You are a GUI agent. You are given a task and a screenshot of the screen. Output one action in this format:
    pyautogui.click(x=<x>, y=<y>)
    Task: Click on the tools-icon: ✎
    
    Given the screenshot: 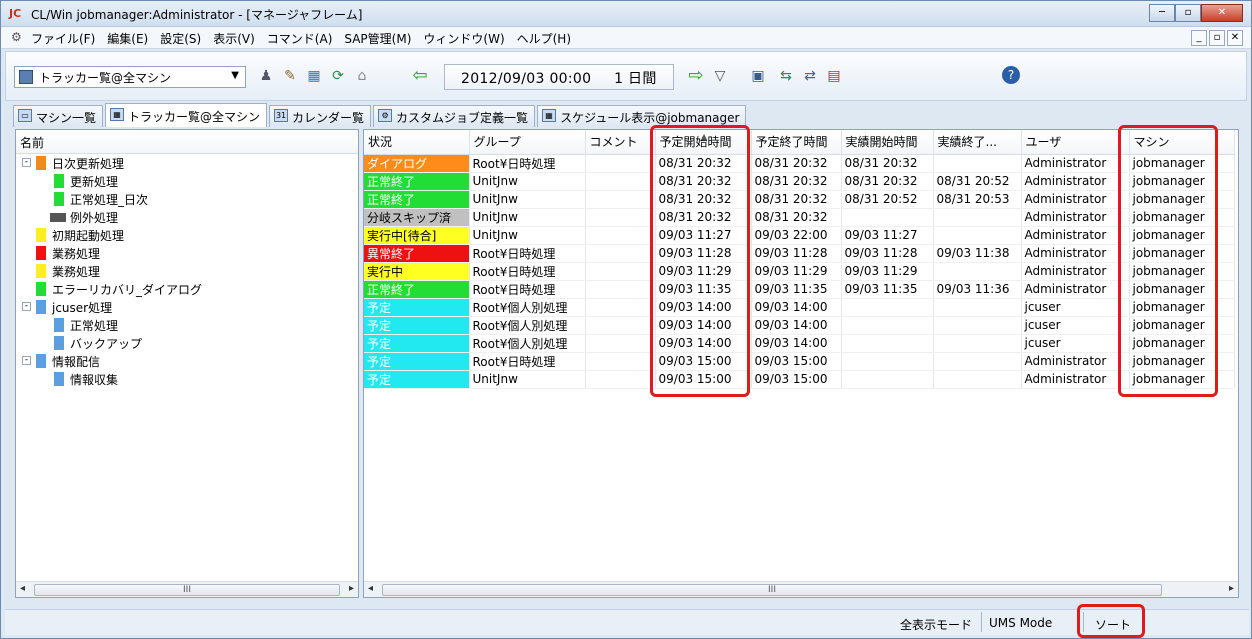 What is the action you would take?
    pyautogui.click(x=290, y=76)
    